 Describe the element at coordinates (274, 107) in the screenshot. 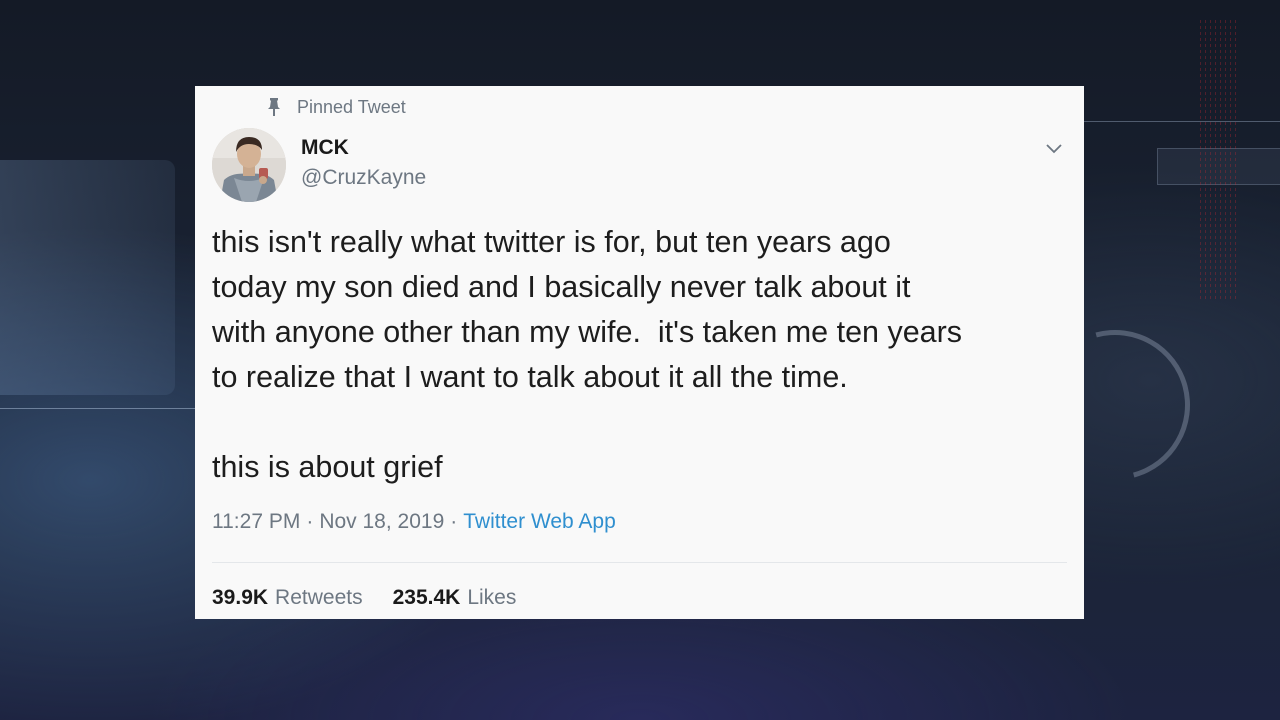

I see `pin-icon` at that location.